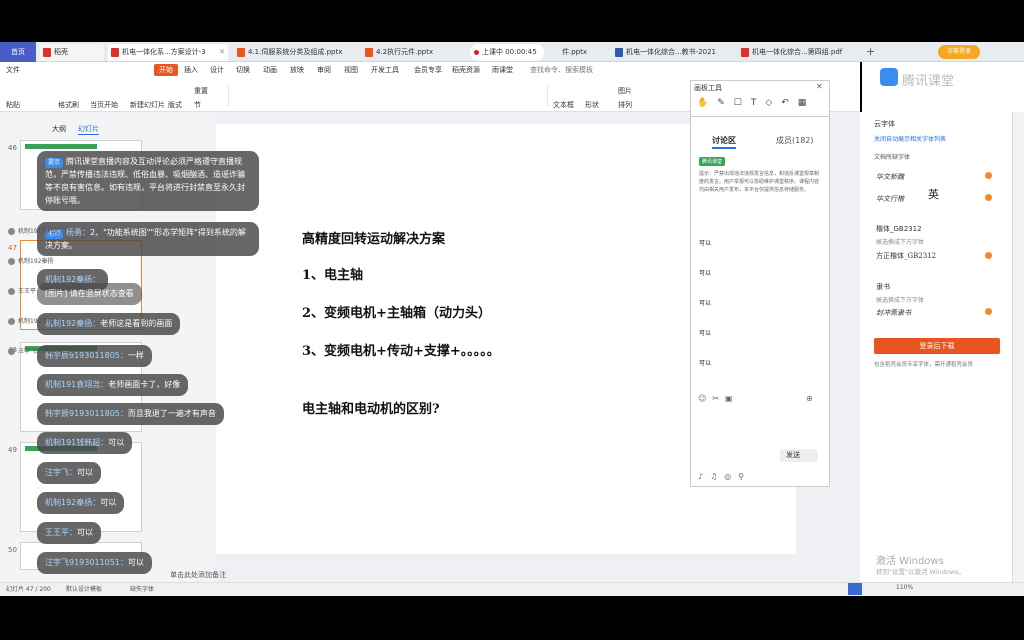  What do you see at coordinates (512, 21) in the screenshot?
I see `video-letterbox-top` at bounding box center [512, 21].